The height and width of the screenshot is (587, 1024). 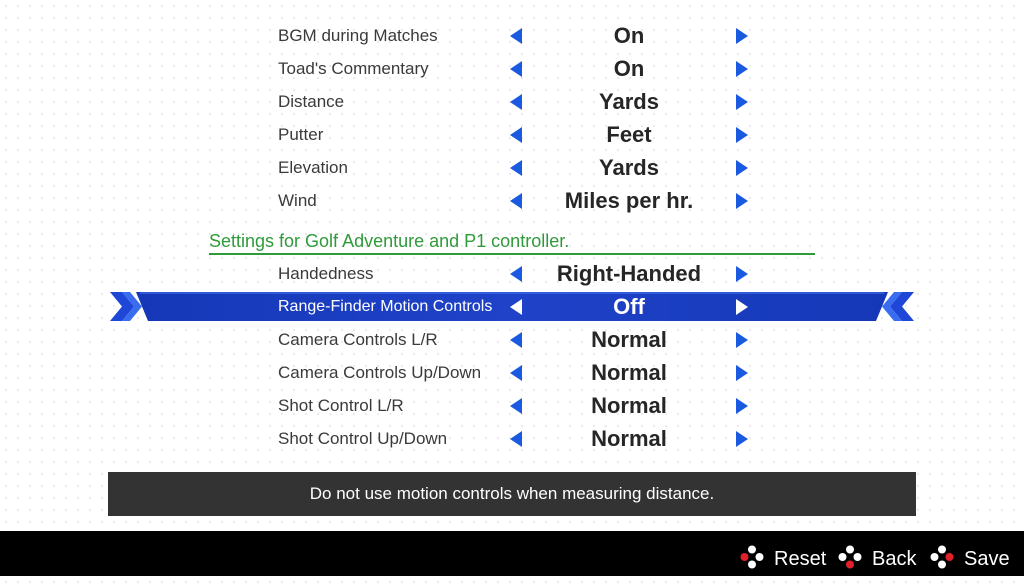 I want to click on setting-row-putter: Putter Feet, so click(x=512, y=134).